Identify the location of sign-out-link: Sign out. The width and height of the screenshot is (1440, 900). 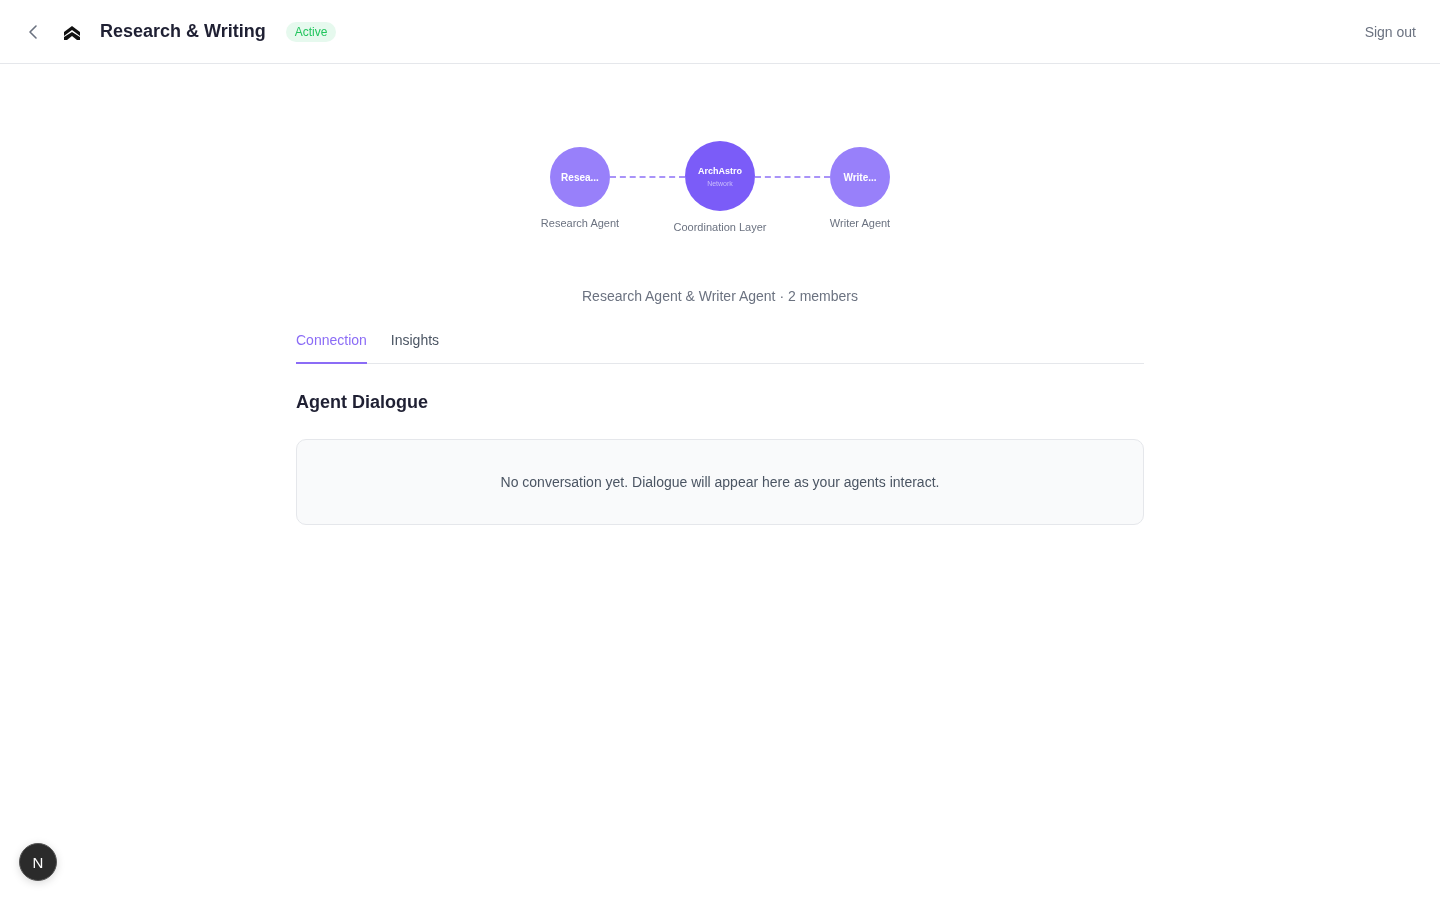
(1390, 31).